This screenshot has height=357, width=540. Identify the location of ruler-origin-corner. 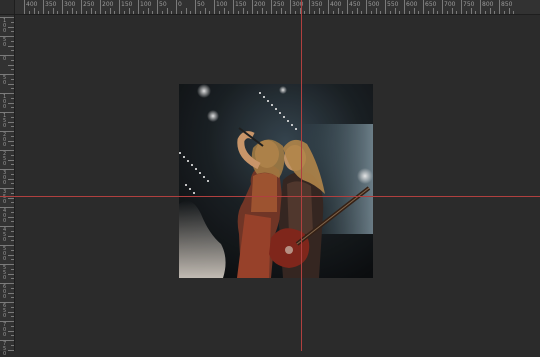
(7, 7).